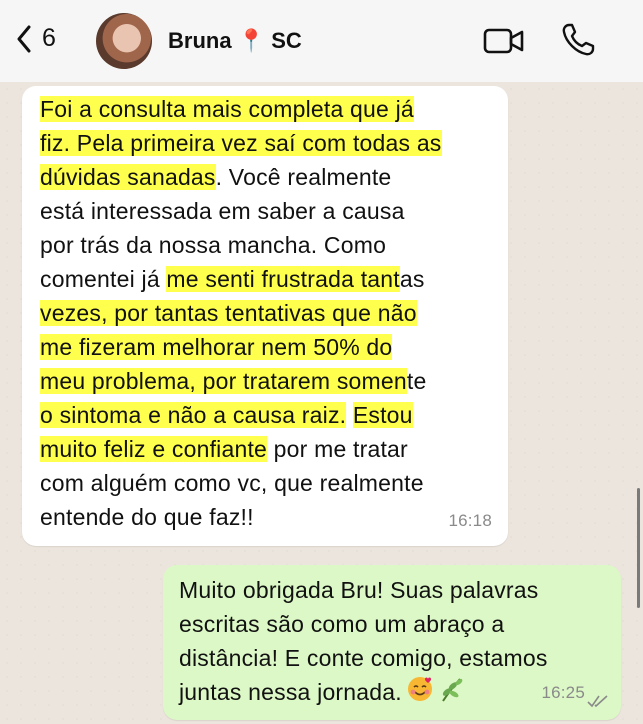 This screenshot has height=724, width=643. I want to click on message-line: escritas são como um abraço a, so click(393, 624).